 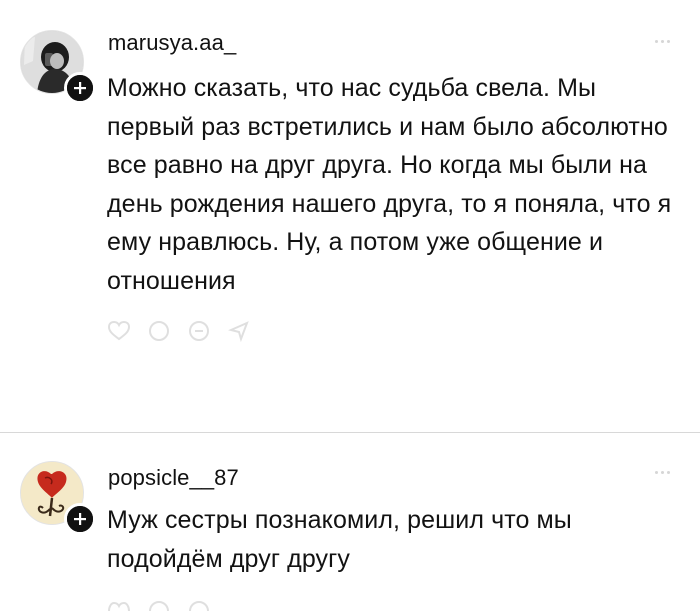 What do you see at coordinates (179, 331) in the screenshot?
I see `comment-1-actions` at bounding box center [179, 331].